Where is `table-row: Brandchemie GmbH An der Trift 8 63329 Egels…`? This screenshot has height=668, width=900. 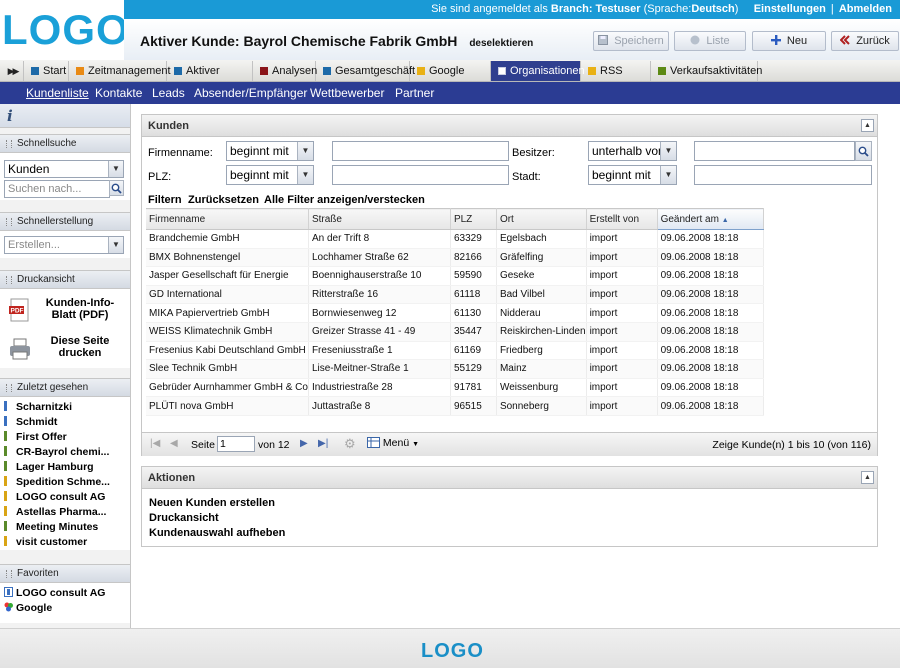 table-row: Brandchemie GmbH An der Trift 8 63329 Egels… is located at coordinates (455, 239).